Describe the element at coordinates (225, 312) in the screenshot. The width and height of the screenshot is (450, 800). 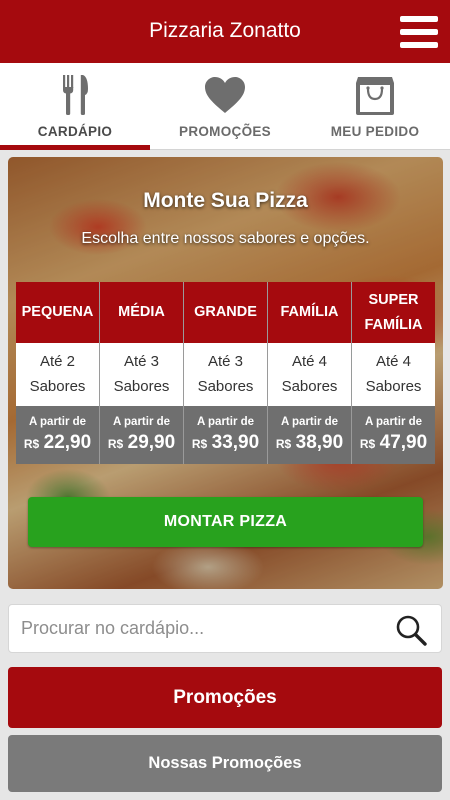
I see `size-name: GRANDE` at that location.